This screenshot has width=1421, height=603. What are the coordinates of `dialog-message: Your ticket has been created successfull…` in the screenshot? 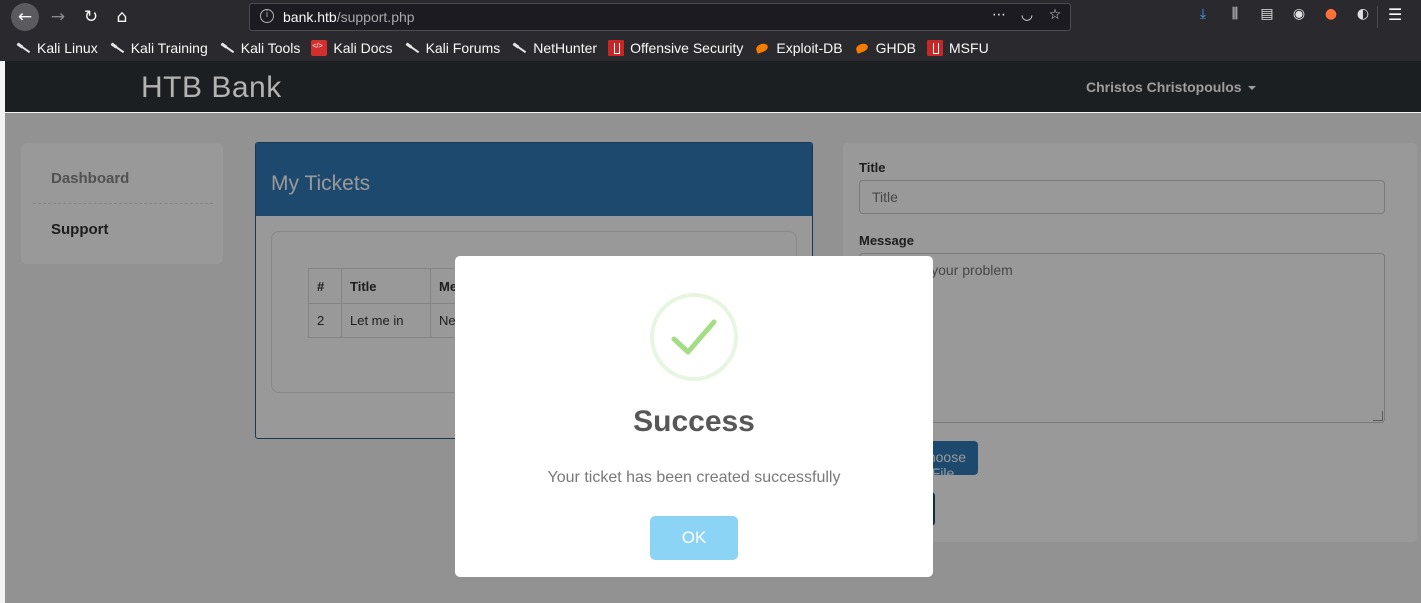 It's located at (694, 477).